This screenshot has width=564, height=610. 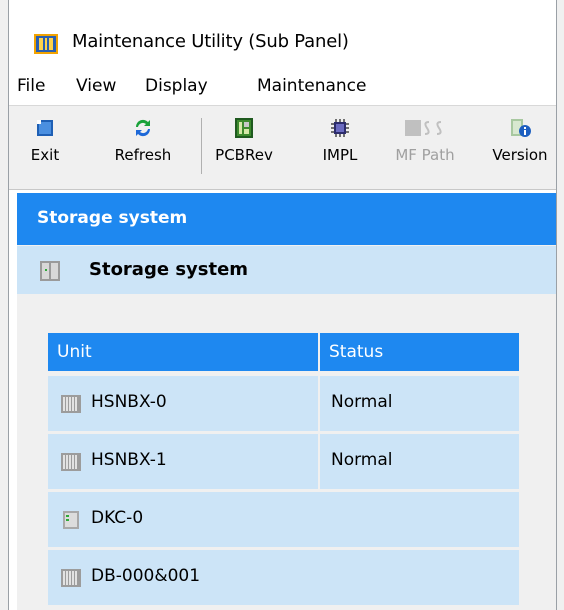 I want to click on unit-cell: HSNBX-0, so click(x=183, y=403).